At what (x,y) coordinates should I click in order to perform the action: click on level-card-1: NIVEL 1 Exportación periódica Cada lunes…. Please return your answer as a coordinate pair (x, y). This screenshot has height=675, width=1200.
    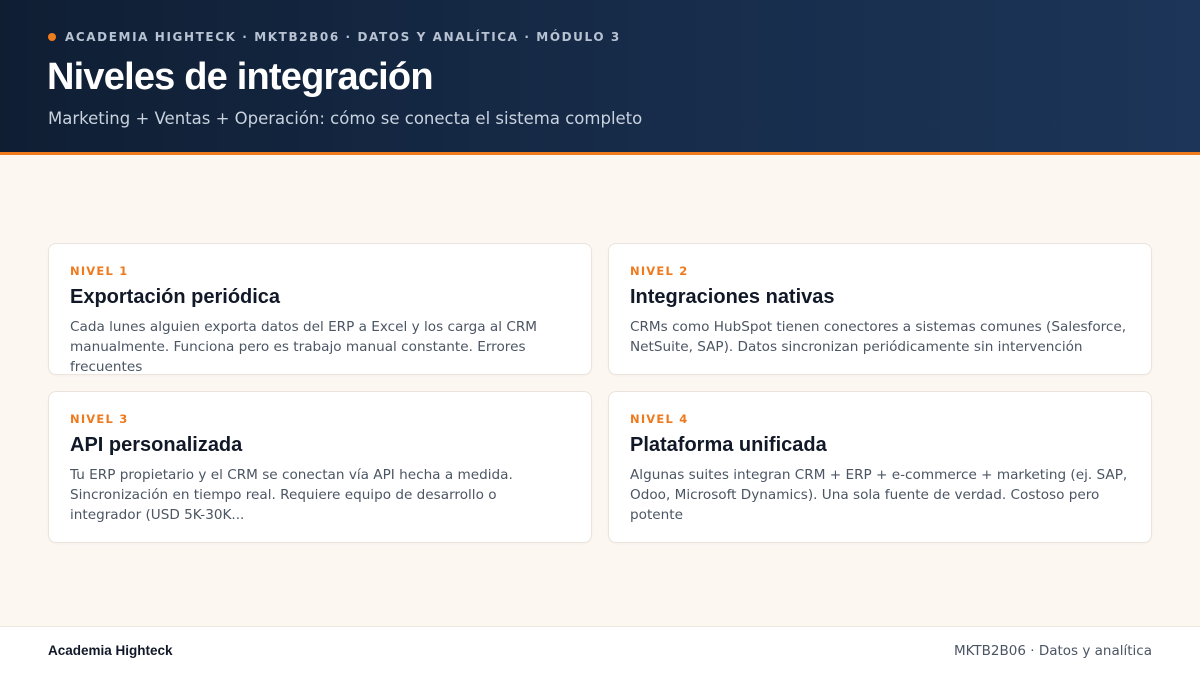
    Looking at the image, I should click on (320, 309).